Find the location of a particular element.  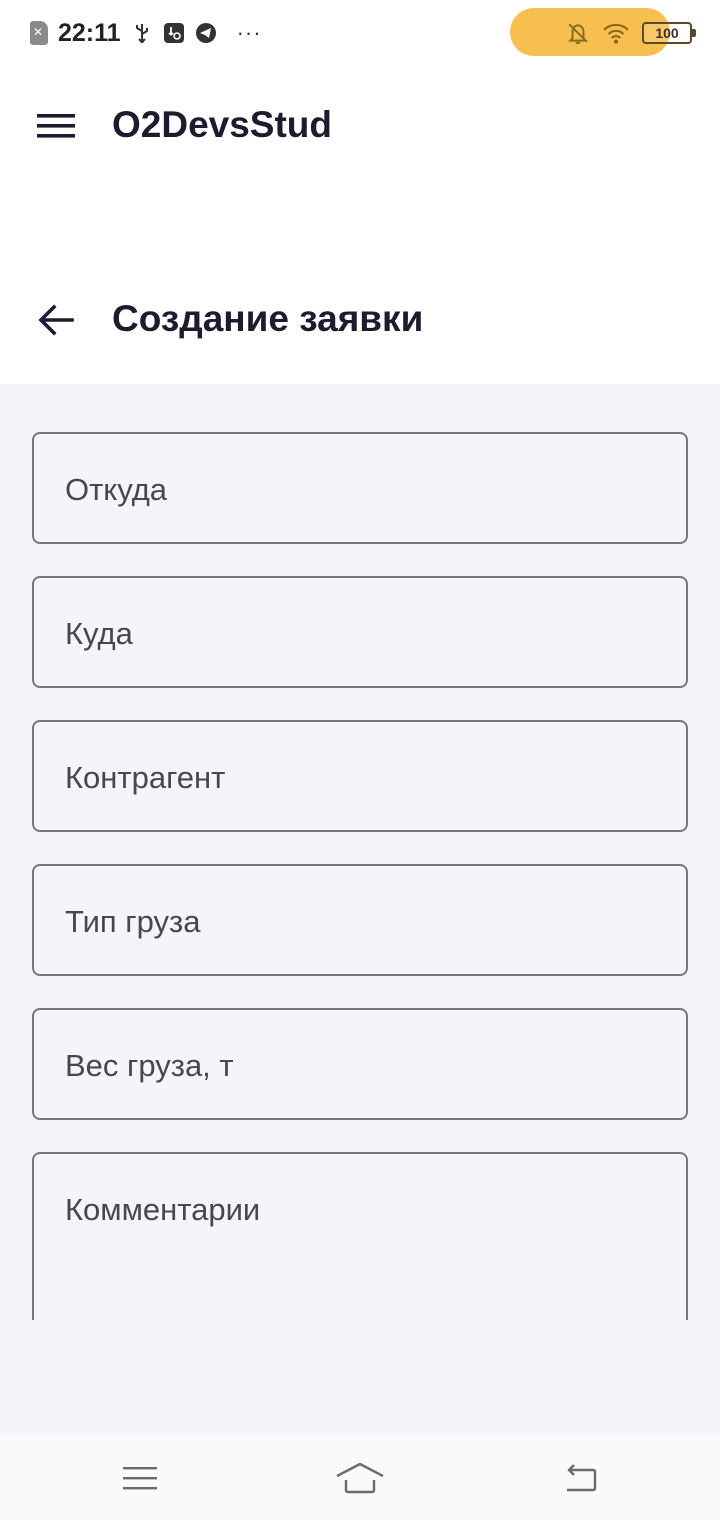

app-bar: O2DevsStud is located at coordinates (360, 127).